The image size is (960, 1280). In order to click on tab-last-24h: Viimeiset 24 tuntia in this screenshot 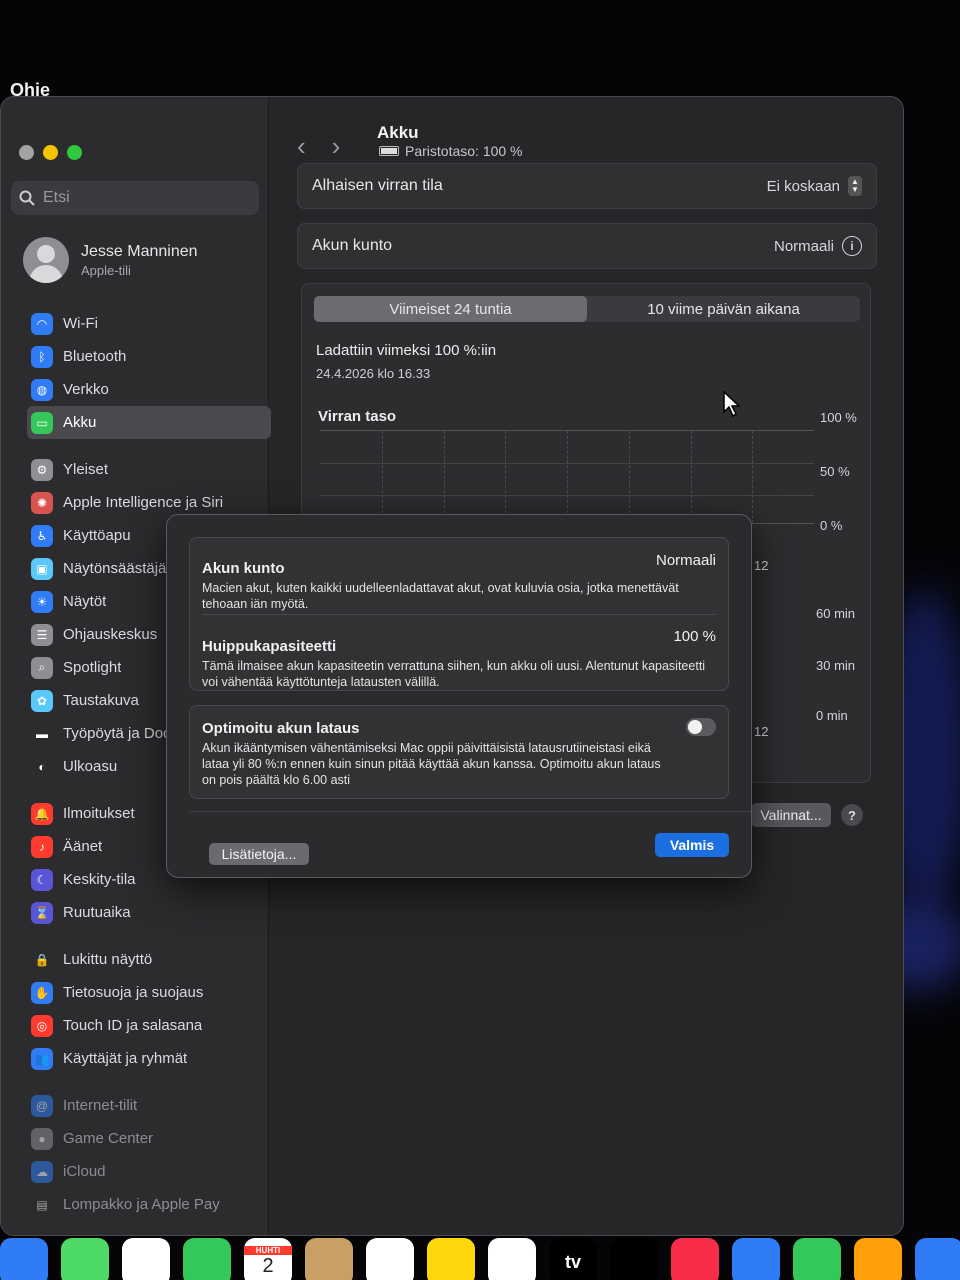, I will do `click(450, 309)`.